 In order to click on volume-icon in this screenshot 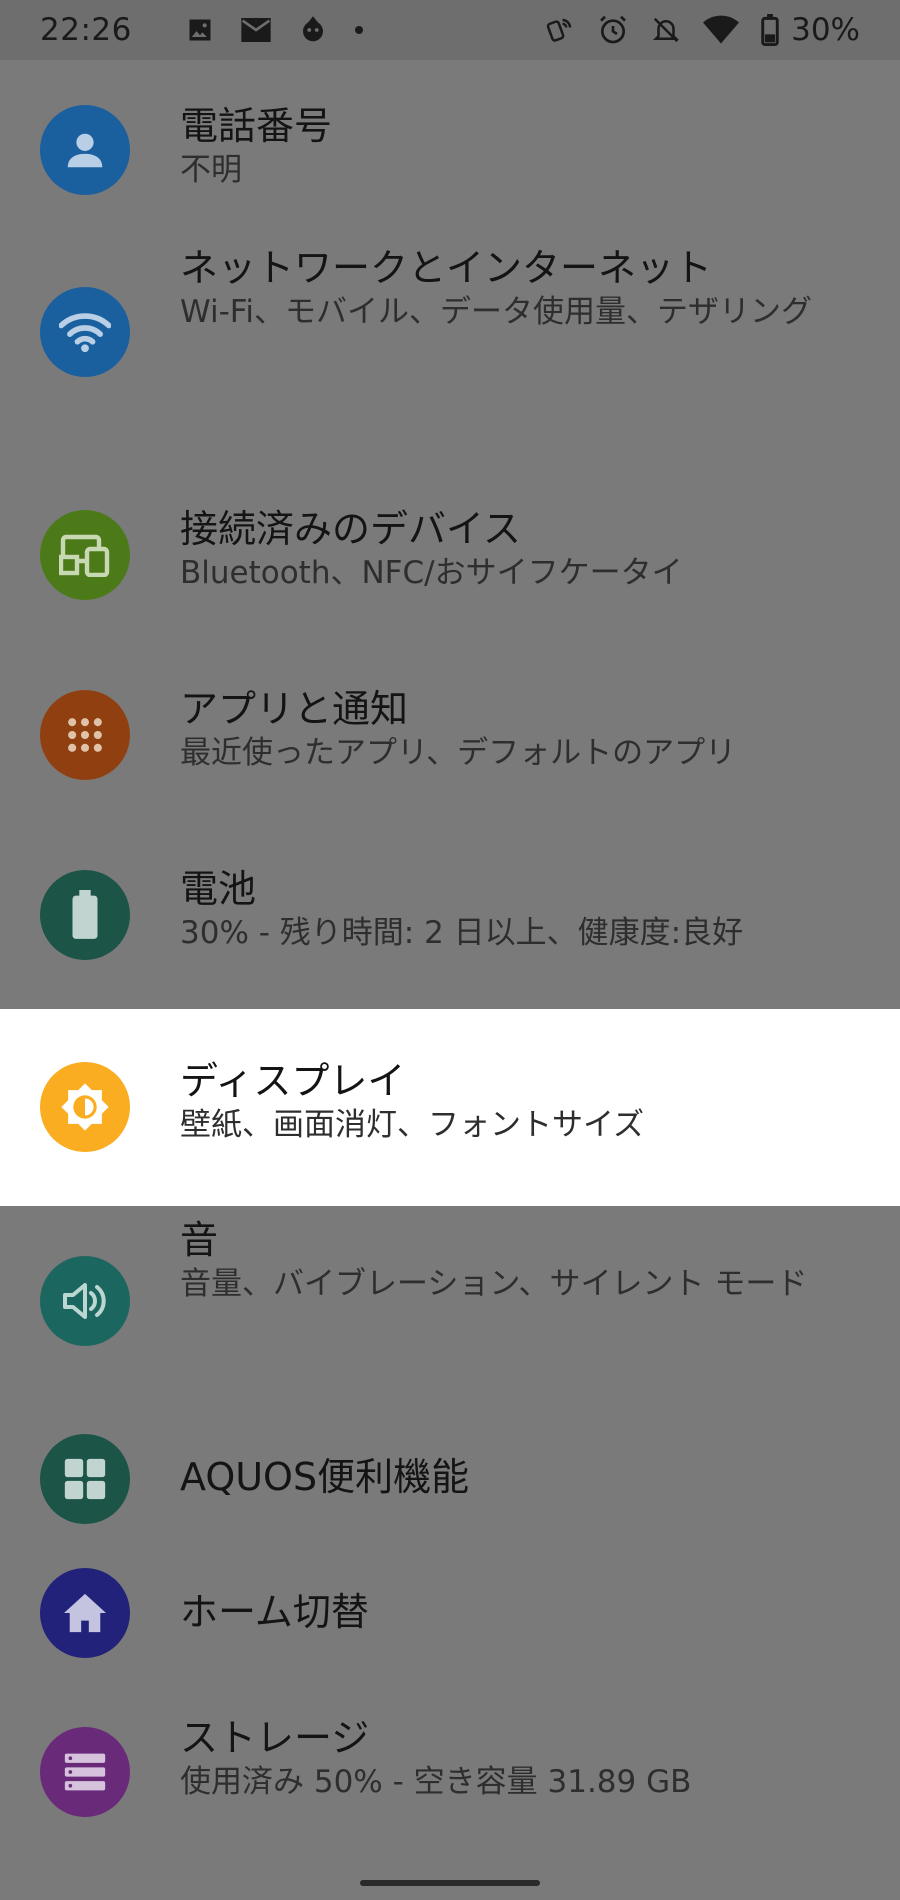, I will do `click(85, 1301)`.